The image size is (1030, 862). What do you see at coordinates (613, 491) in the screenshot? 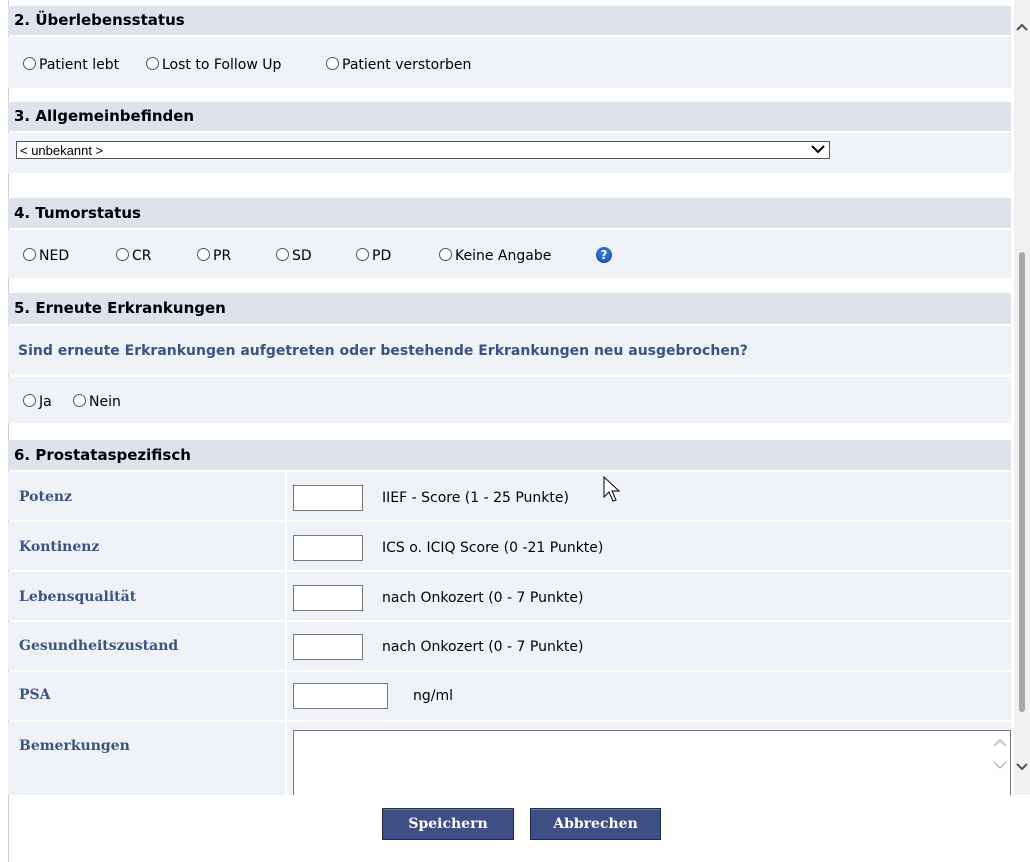
I see `mouse-cursor-icon` at bounding box center [613, 491].